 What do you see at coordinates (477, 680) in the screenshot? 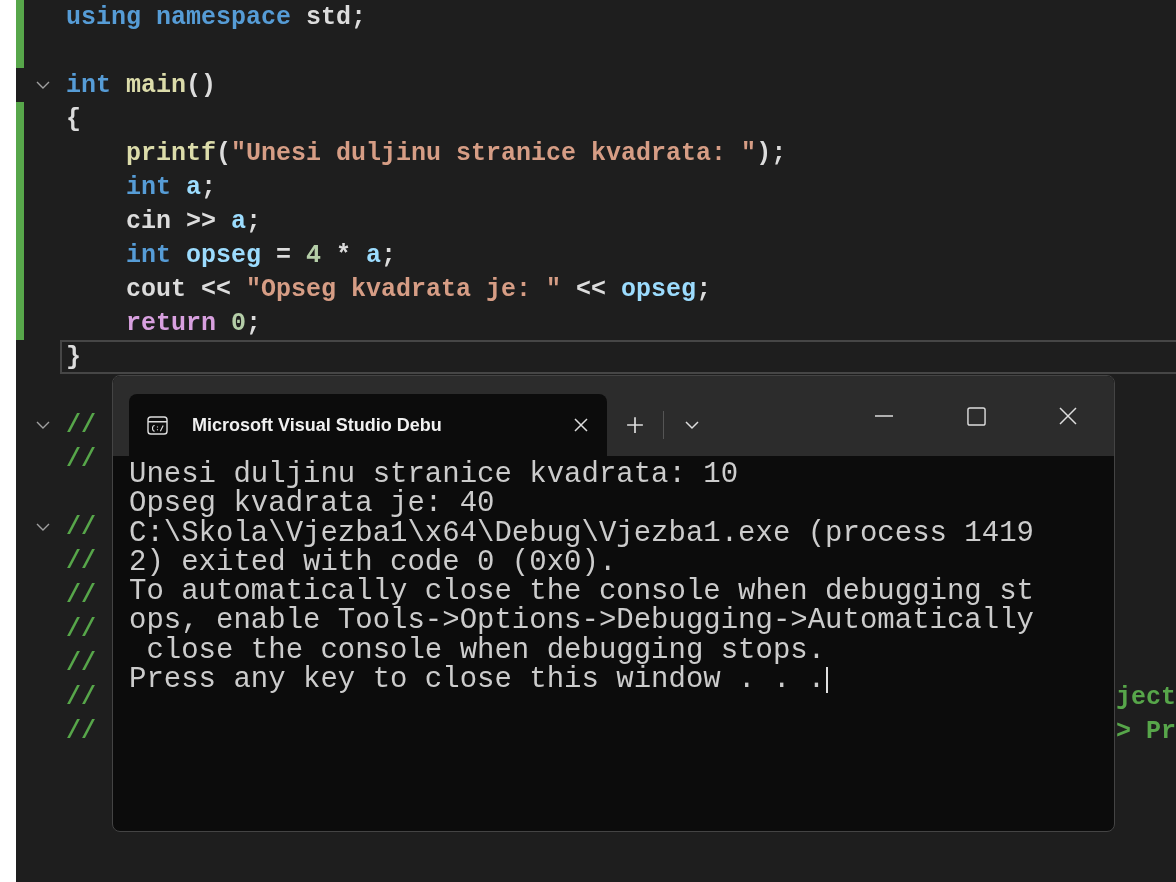
I see `console-line: Press any key to close this window . . .` at bounding box center [477, 680].